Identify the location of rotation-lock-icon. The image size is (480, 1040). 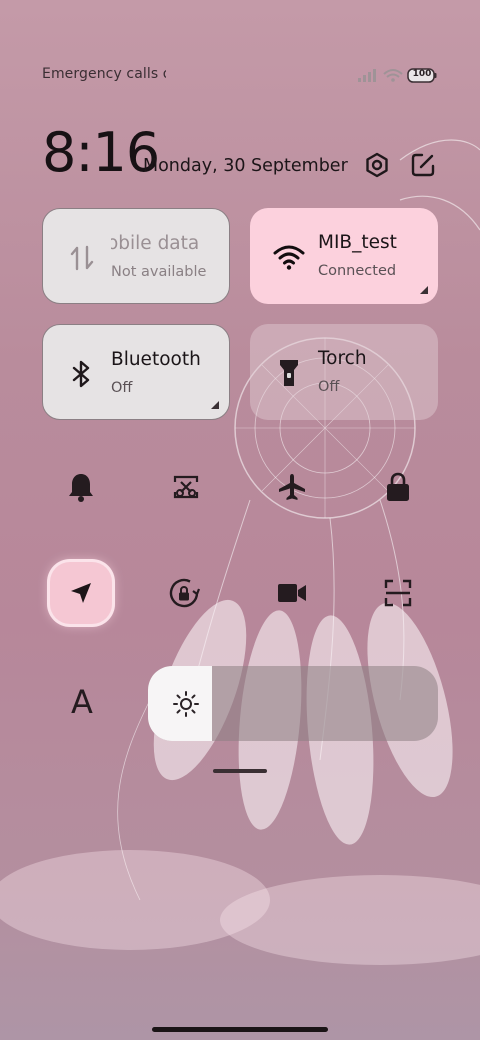
(185, 593).